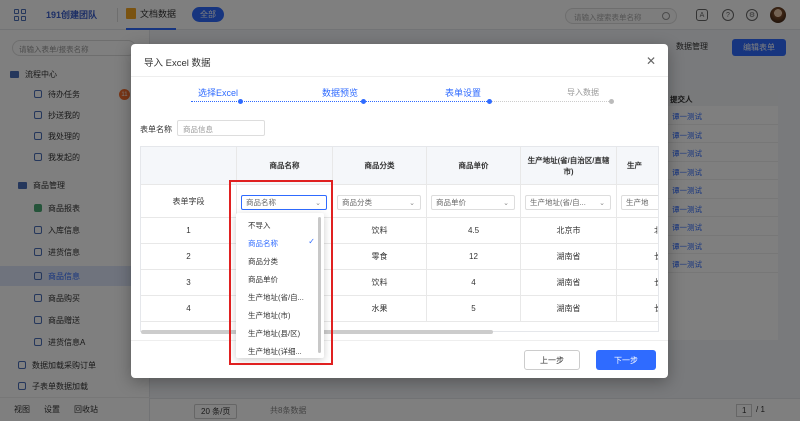  What do you see at coordinates (177, 63) in the screenshot?
I see `modal-title: 导入 Excel 数据` at bounding box center [177, 63].